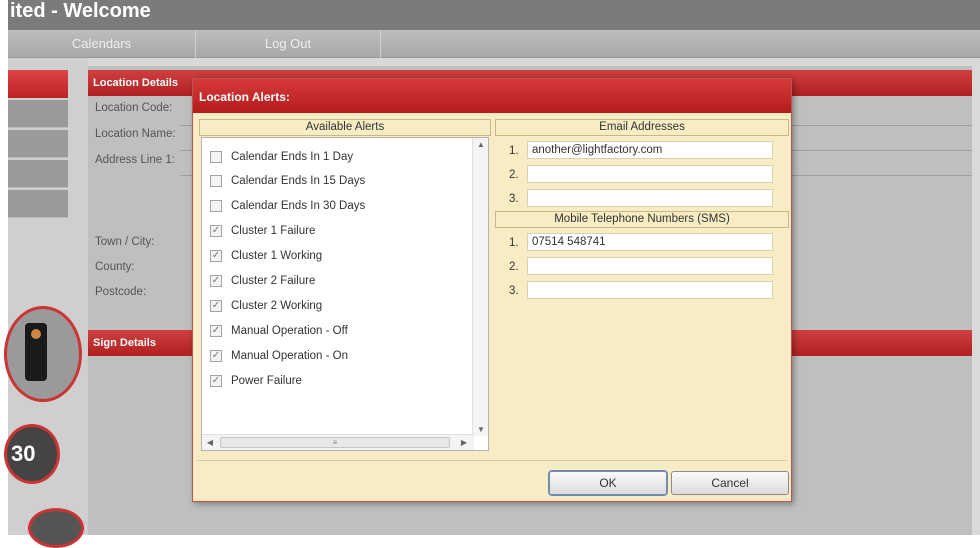 The image size is (980, 548). What do you see at coordinates (210, 442) in the screenshot?
I see `scroll-left-icon: ◀` at bounding box center [210, 442].